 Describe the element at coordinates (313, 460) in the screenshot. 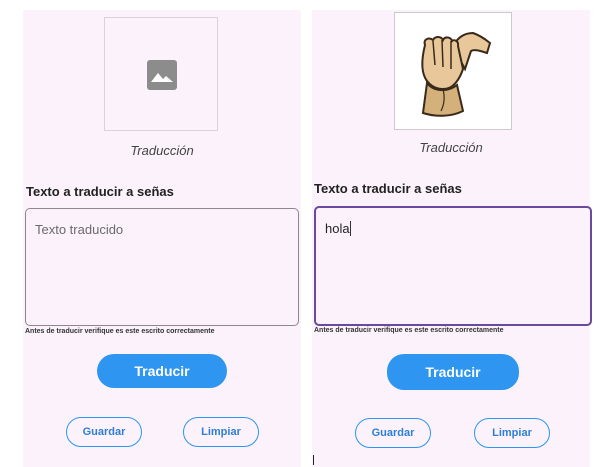

I see `text-cursor-mark` at that location.